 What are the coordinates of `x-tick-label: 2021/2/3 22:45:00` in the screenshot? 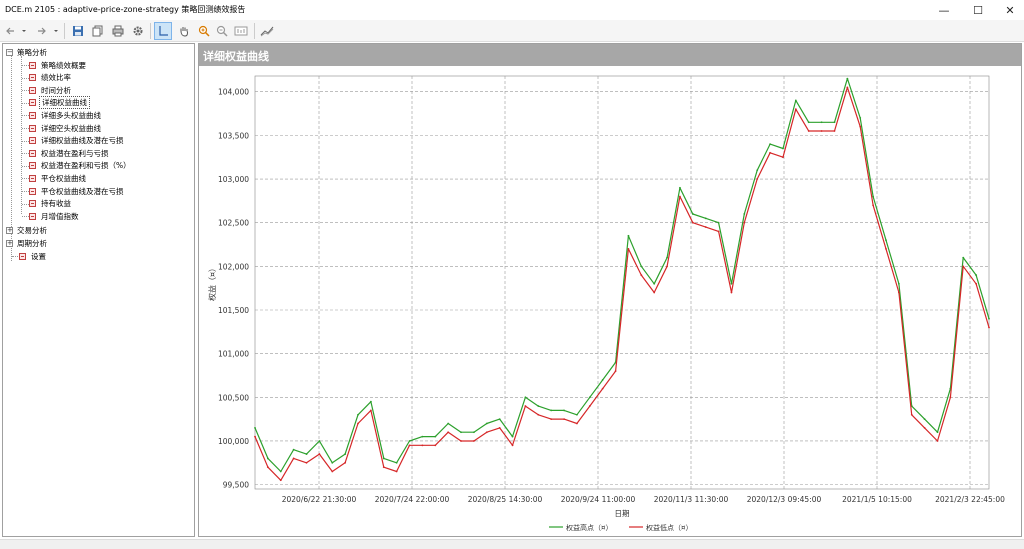 It's located at (970, 499).